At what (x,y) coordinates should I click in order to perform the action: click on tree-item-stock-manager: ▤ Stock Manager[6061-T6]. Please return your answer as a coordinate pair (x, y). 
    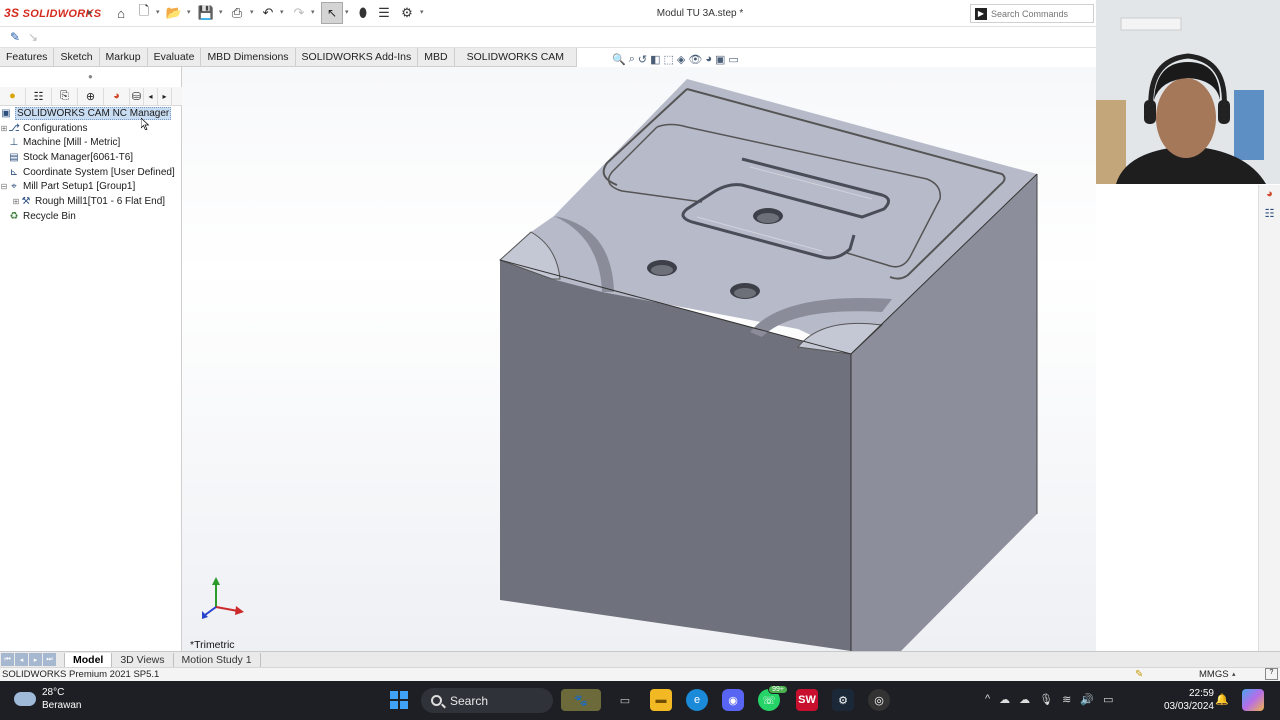
    Looking at the image, I should click on (91, 157).